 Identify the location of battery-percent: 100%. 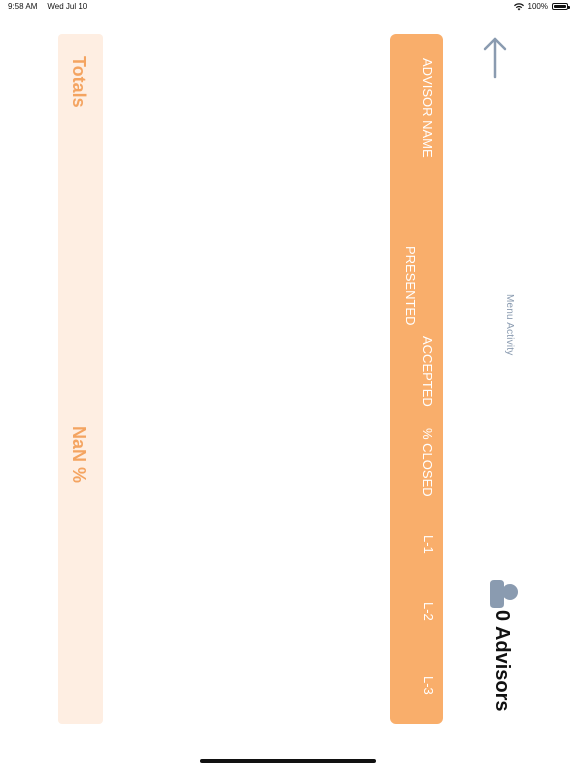
(537, 6).